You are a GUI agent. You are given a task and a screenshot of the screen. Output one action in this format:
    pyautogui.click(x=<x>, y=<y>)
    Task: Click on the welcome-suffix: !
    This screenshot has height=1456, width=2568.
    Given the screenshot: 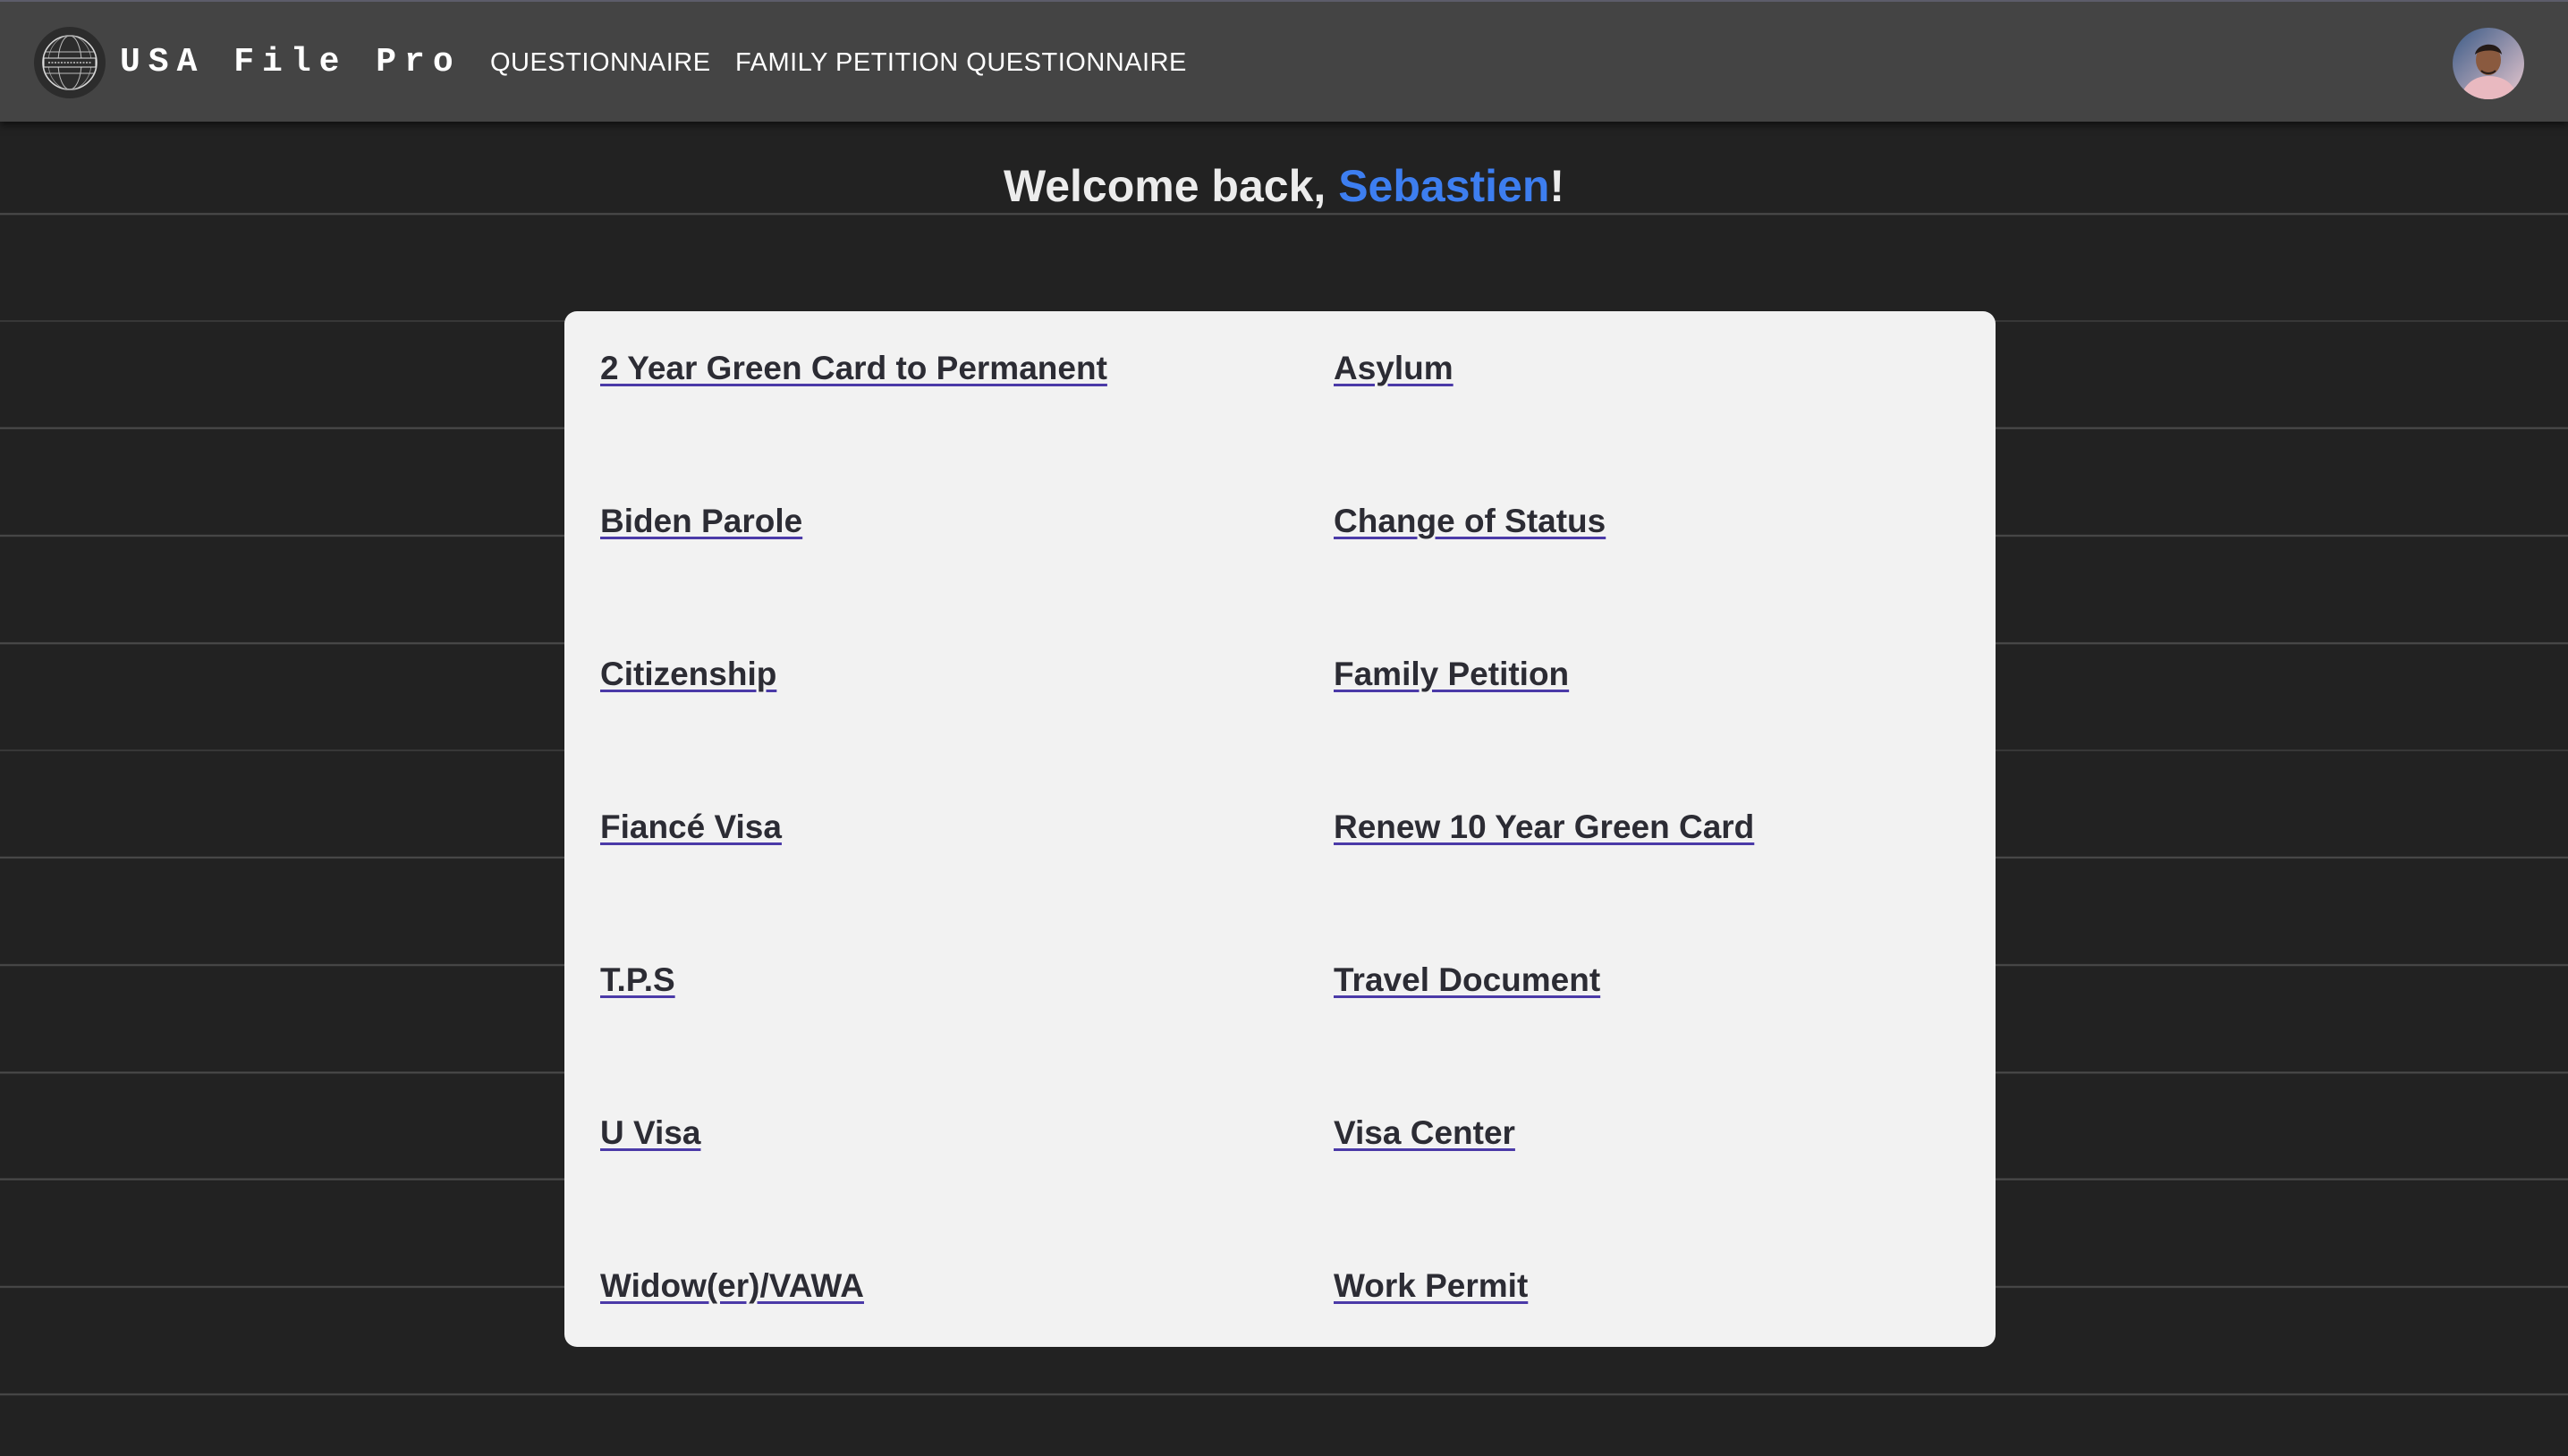 What is the action you would take?
    pyautogui.click(x=1557, y=186)
    